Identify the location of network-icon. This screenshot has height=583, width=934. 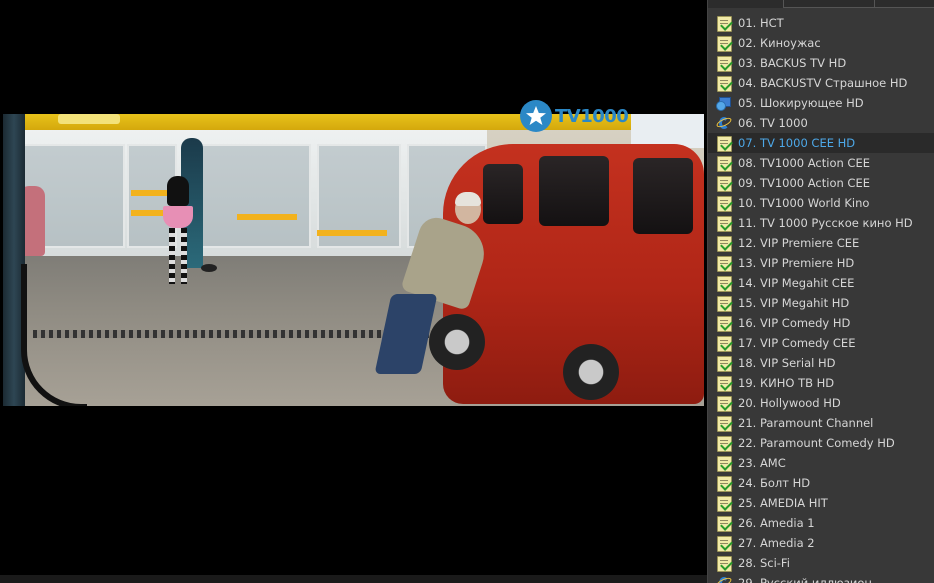
(724, 103).